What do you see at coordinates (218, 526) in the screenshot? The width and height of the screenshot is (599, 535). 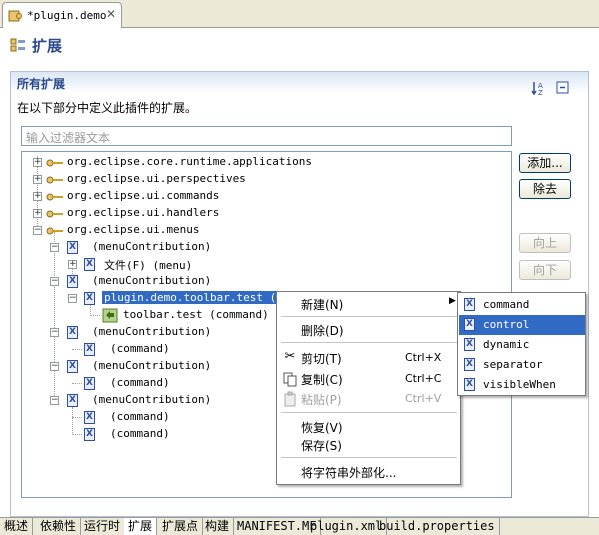 I see `tab-build: 构建` at bounding box center [218, 526].